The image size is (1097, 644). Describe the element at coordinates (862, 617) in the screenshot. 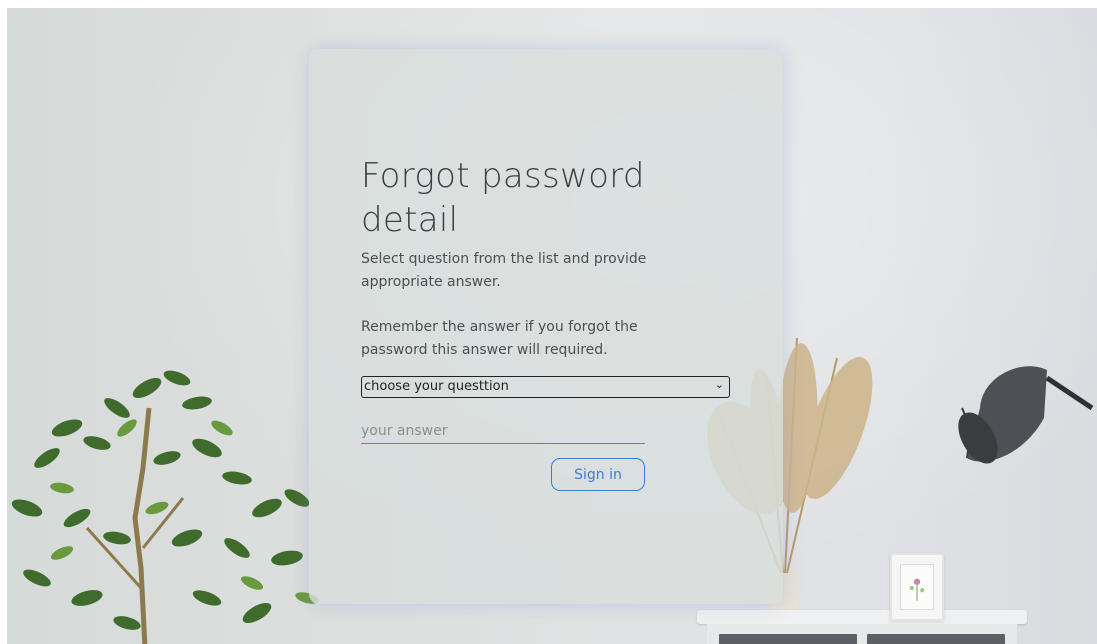

I see `decorative-side-table` at that location.